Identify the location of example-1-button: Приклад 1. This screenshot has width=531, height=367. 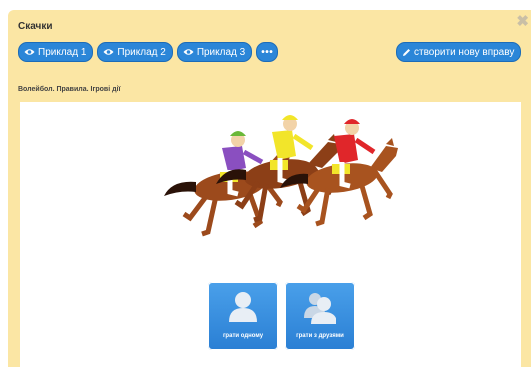
(56, 52).